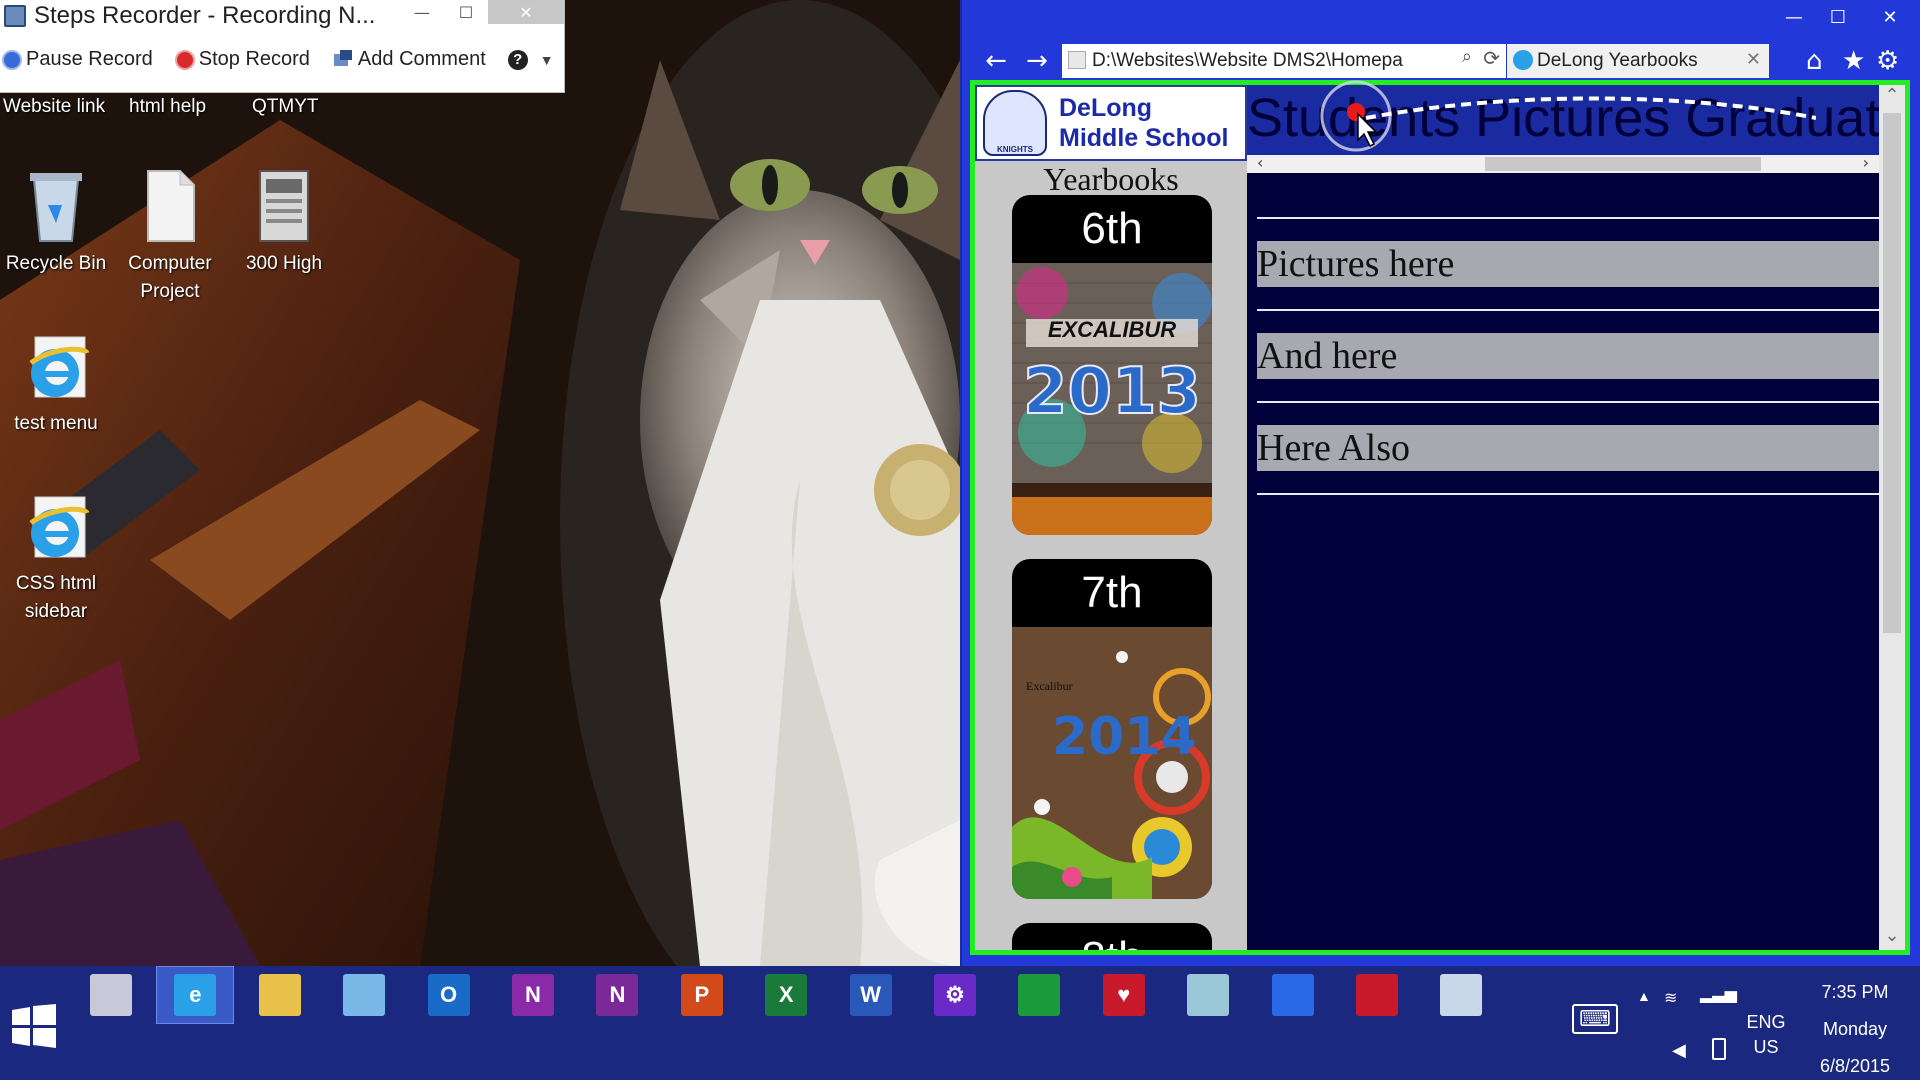  Describe the element at coordinates (1595, 1019) in the screenshot. I see `keyboard-icon: ⌨` at that location.